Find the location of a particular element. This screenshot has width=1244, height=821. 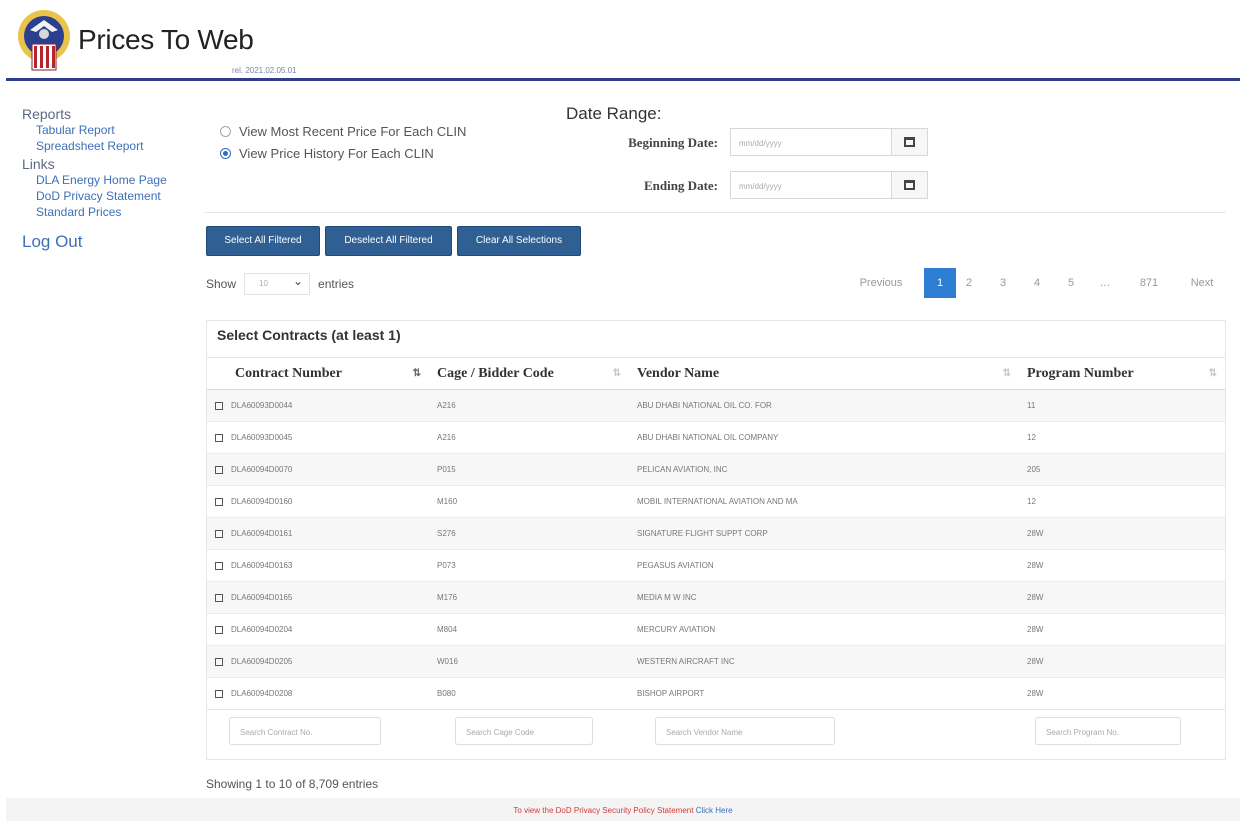

vendor-name-cell-text: ABU DHABI NATIONAL OIL COMPANY is located at coordinates (708, 437).